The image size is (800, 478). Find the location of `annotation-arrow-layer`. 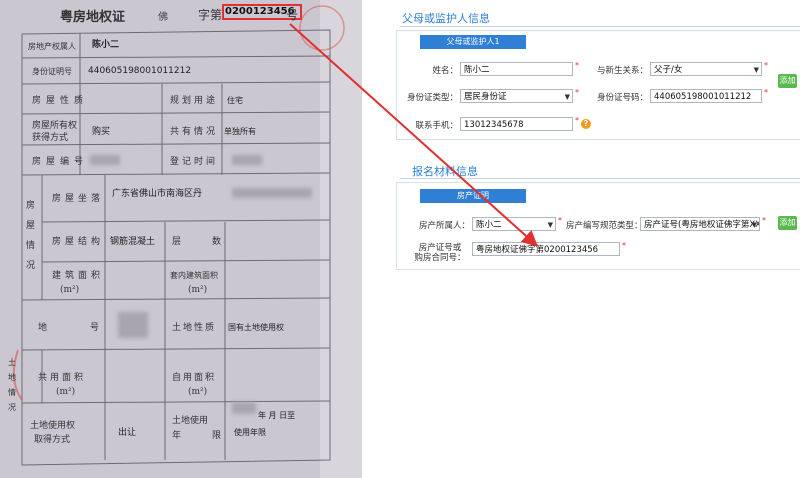

annotation-arrow-layer is located at coordinates (413, 135).